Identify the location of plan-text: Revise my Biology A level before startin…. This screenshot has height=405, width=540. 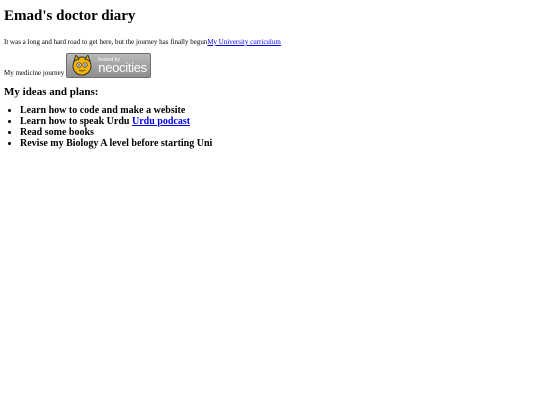
(116, 143).